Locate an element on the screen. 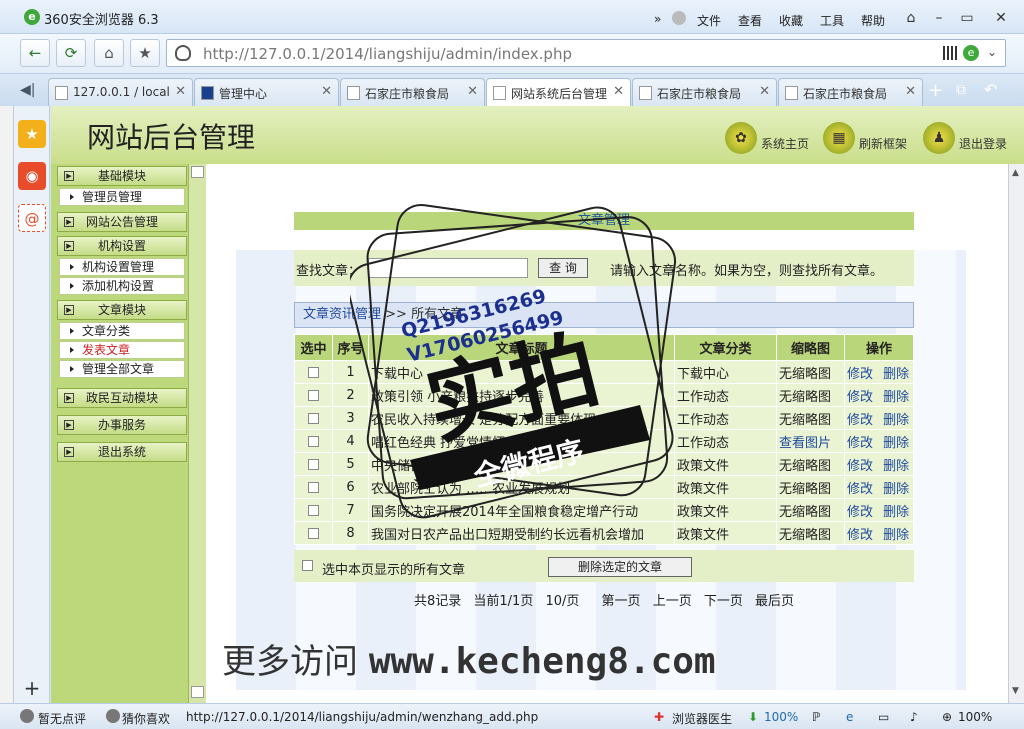 The height and width of the screenshot is (729, 1024). nav-section-notice: ▶ 网站公告管理 is located at coordinates (122, 222).